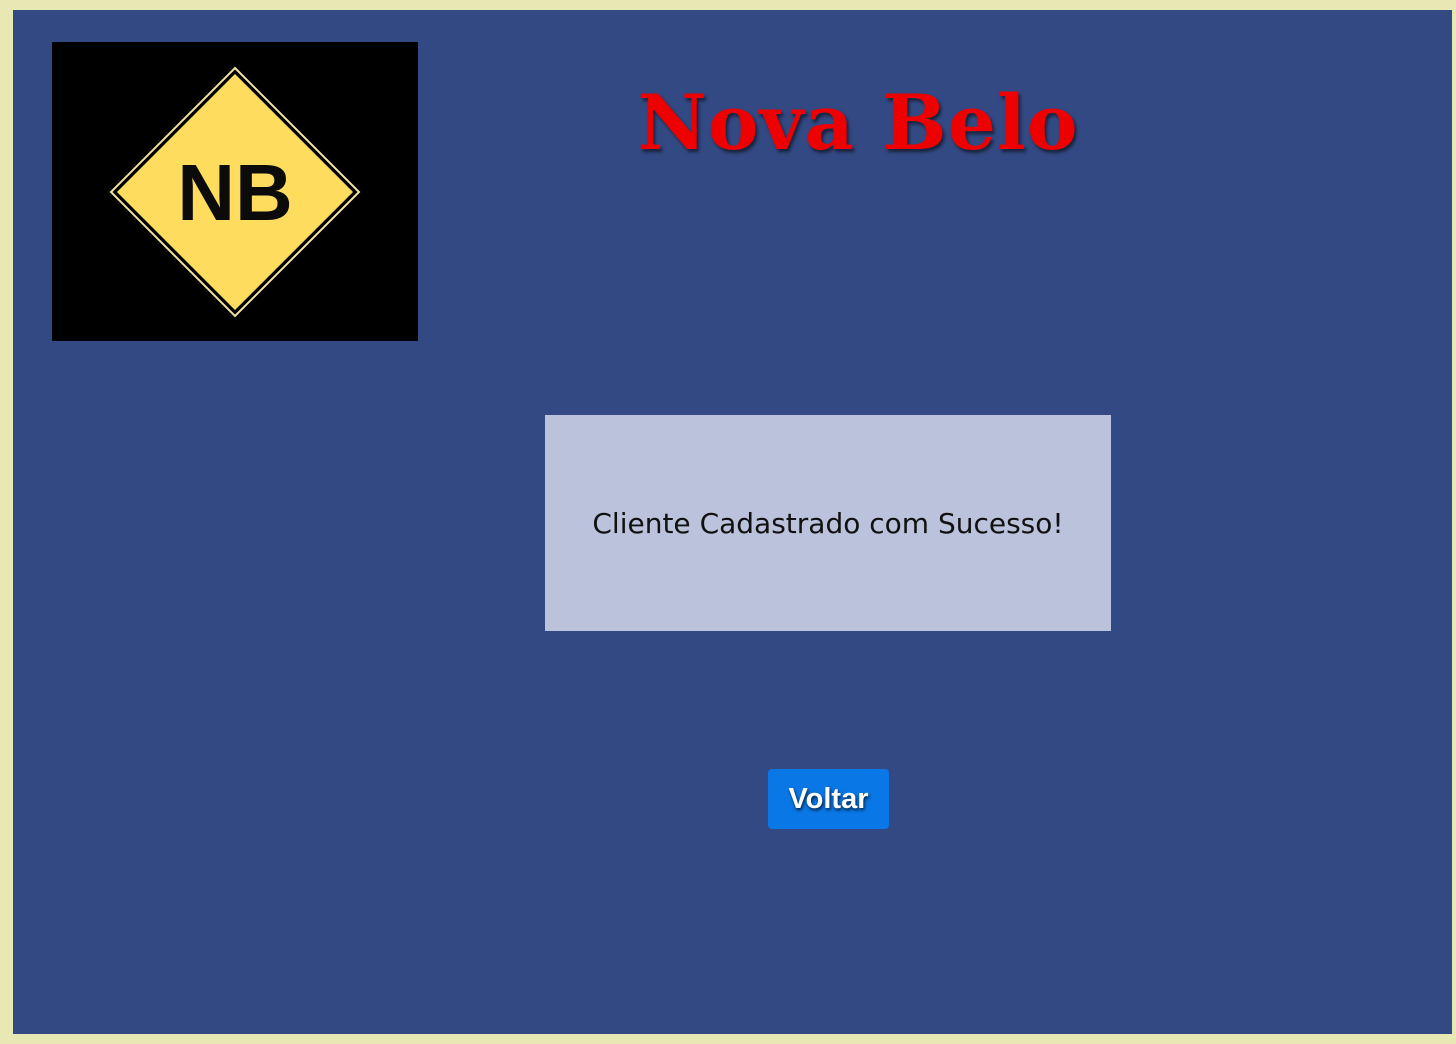 The image size is (1456, 1044). I want to click on success-message-box: Cliente Cadastrado com Sucesso!, so click(828, 523).